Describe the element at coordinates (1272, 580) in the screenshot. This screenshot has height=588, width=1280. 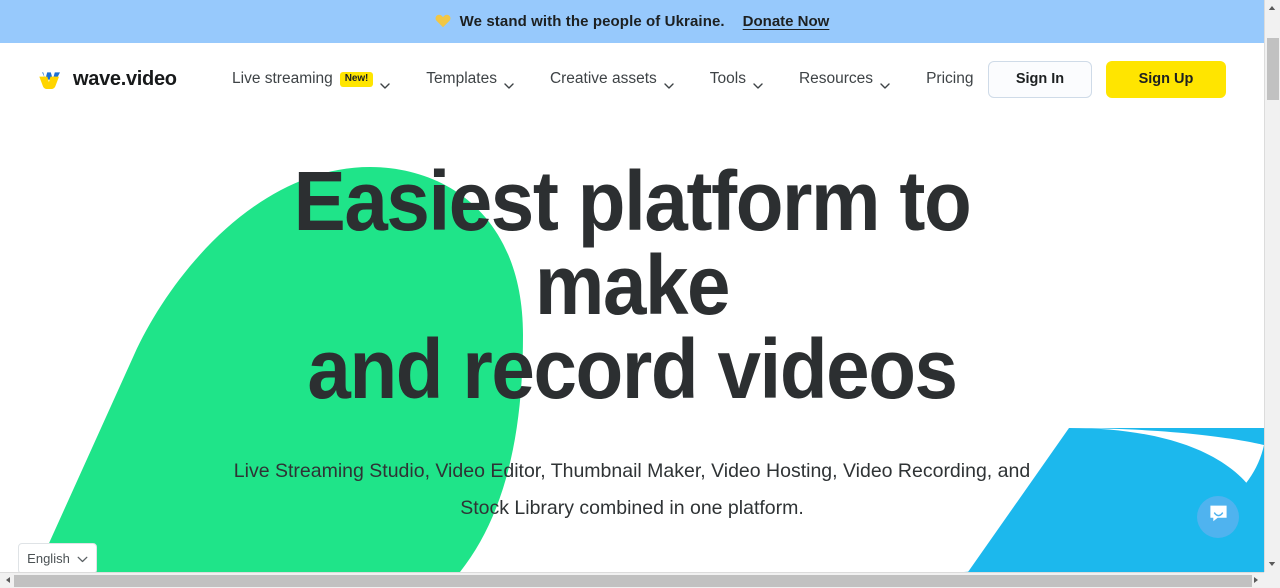
I see `scrollbar-corner` at that location.